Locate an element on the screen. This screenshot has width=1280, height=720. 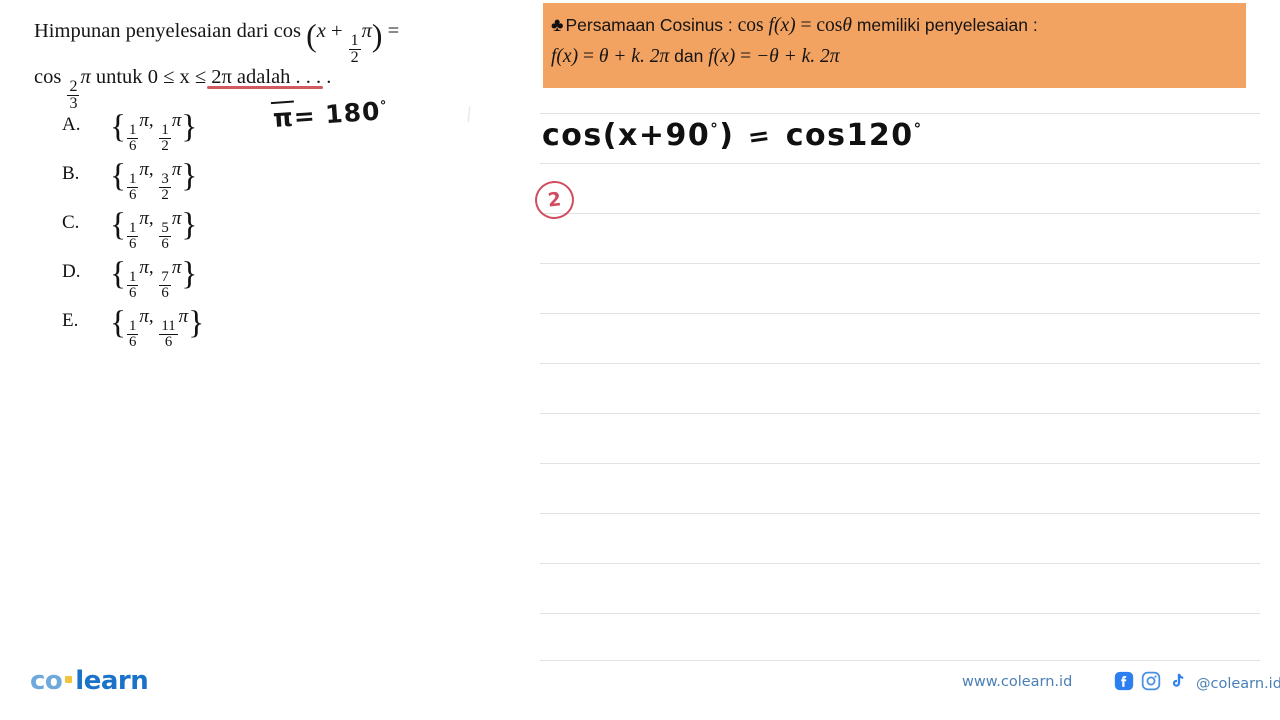
option-value: {1 6 π, 1 2 π} is located at coordinates (154, 130).